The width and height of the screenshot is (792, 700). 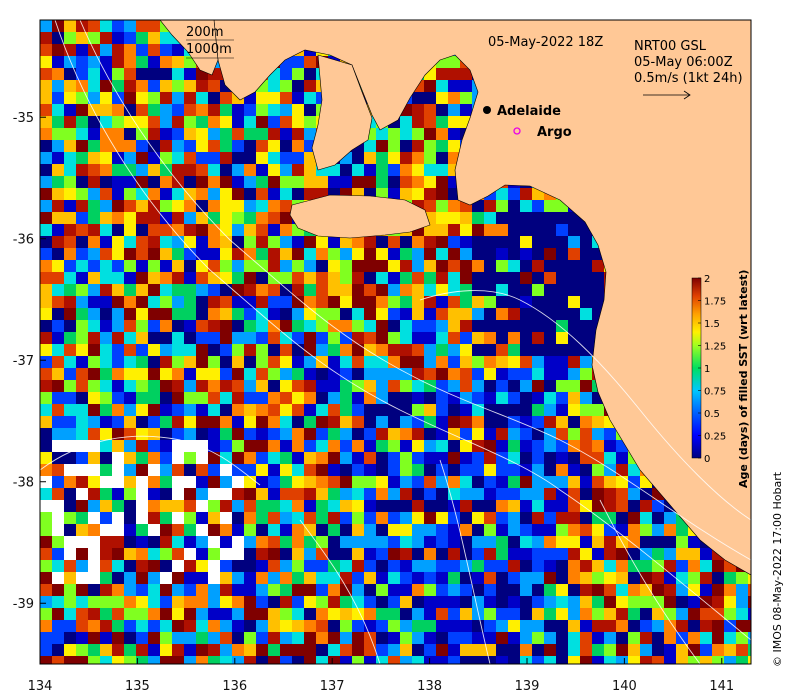 I want to click on contour-label-1000m: 1000m, so click(x=209, y=49).